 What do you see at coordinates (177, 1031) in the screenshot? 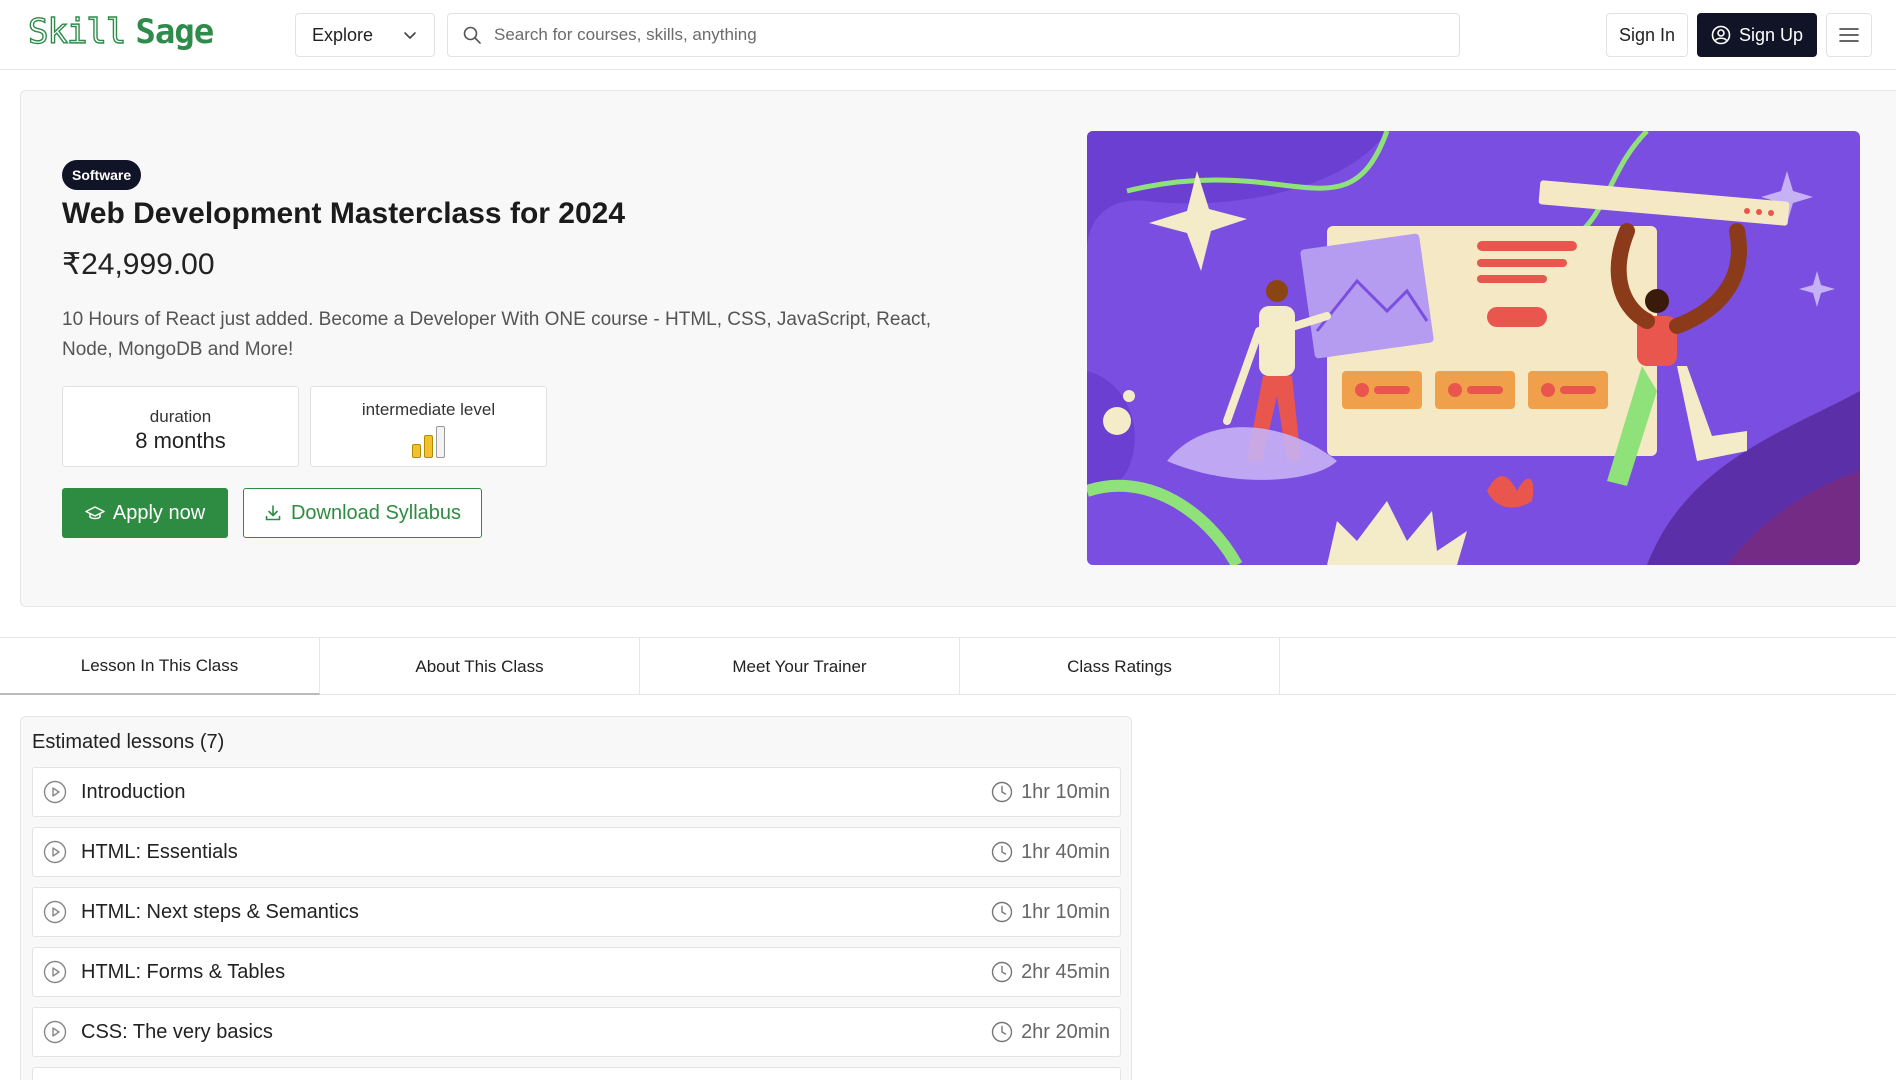
I see `lesson-title: CSS: The very basics` at bounding box center [177, 1031].